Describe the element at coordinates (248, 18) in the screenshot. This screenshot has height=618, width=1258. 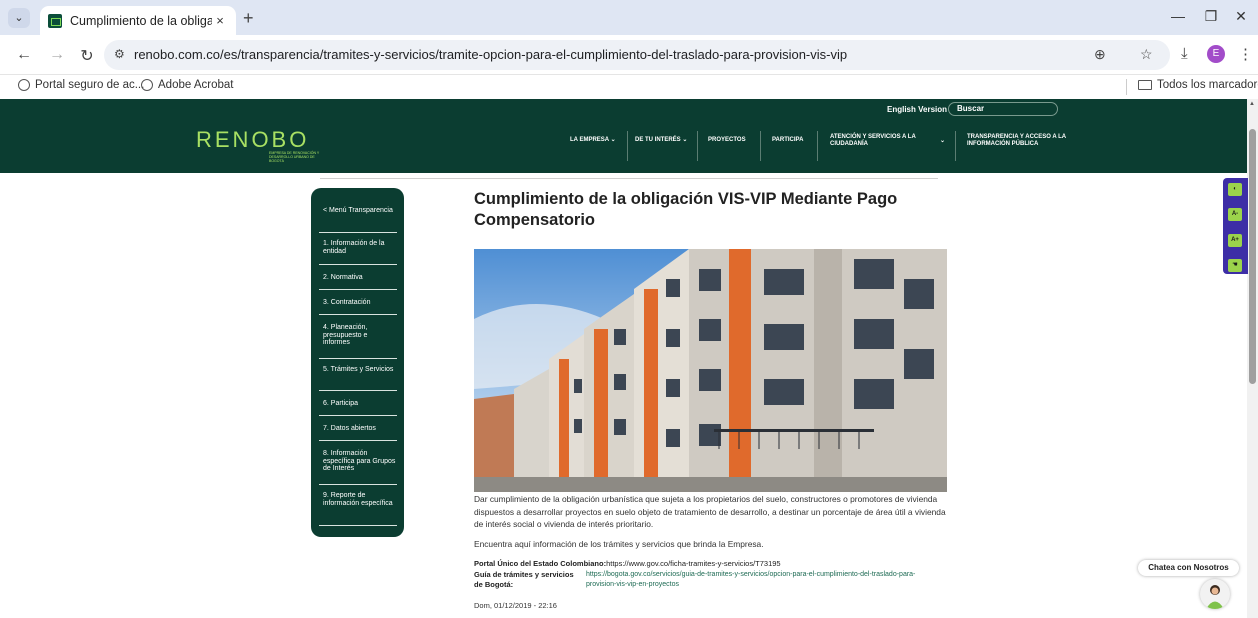
I see `new-tab-button: +` at that location.